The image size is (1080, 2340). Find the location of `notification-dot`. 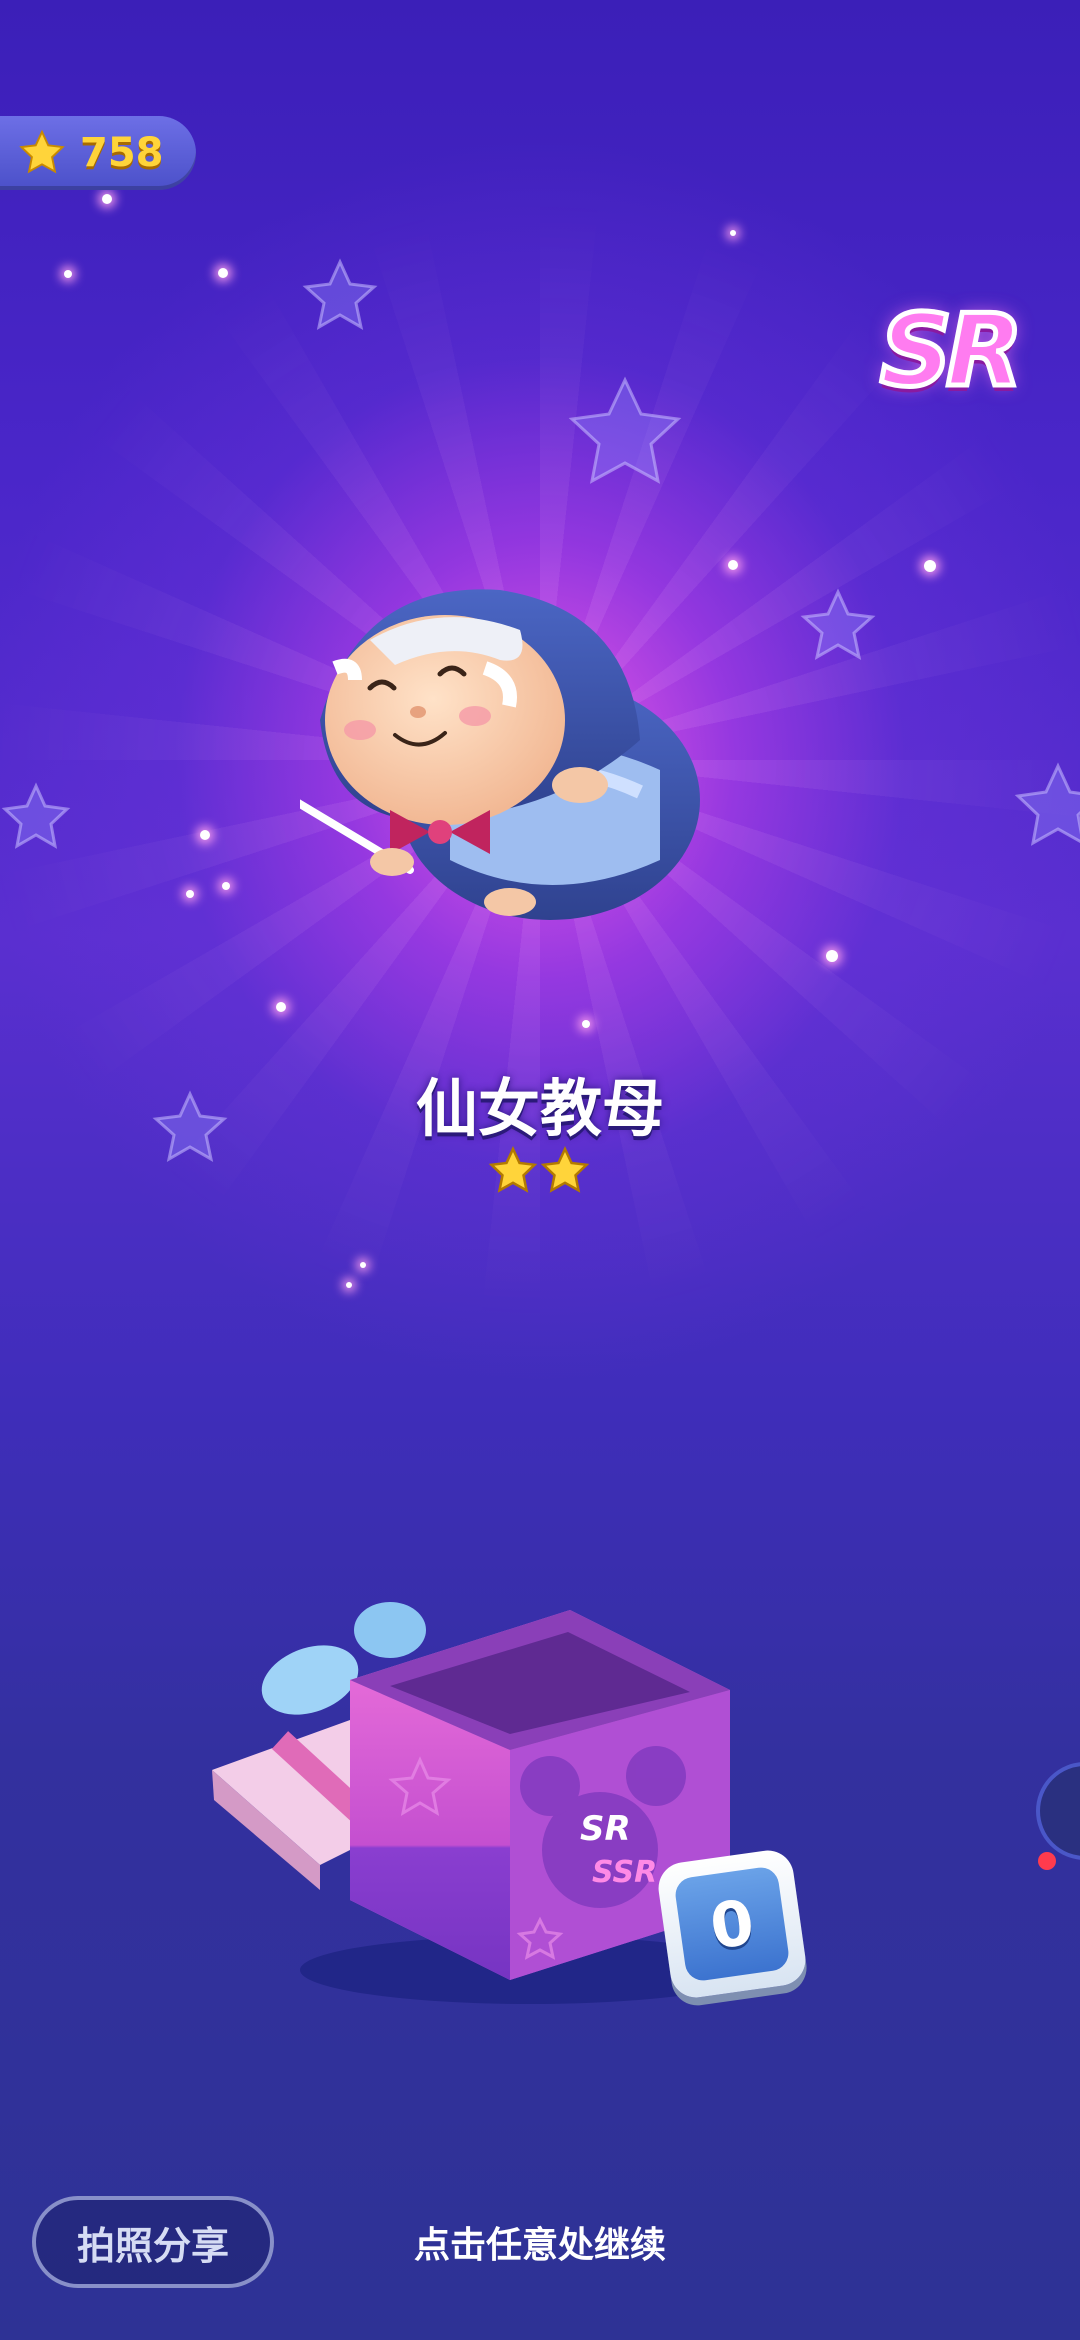

notification-dot is located at coordinates (1047, 1861).